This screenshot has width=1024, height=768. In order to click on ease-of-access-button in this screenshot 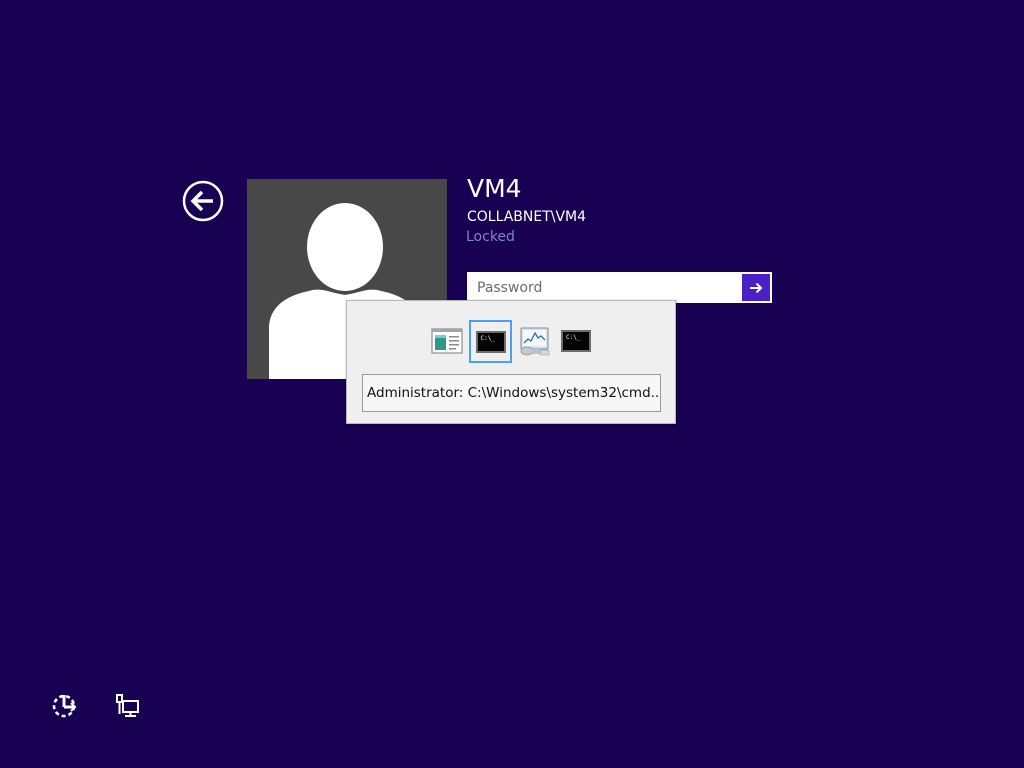, I will do `click(64, 706)`.